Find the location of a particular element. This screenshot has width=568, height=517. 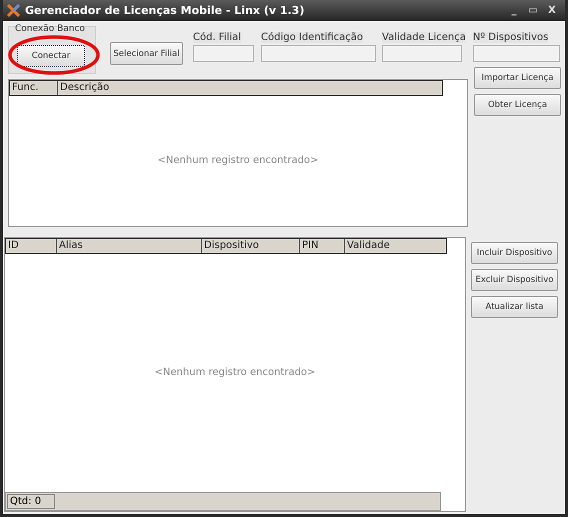

device-button: Excluir Dispositivo is located at coordinates (514, 280).